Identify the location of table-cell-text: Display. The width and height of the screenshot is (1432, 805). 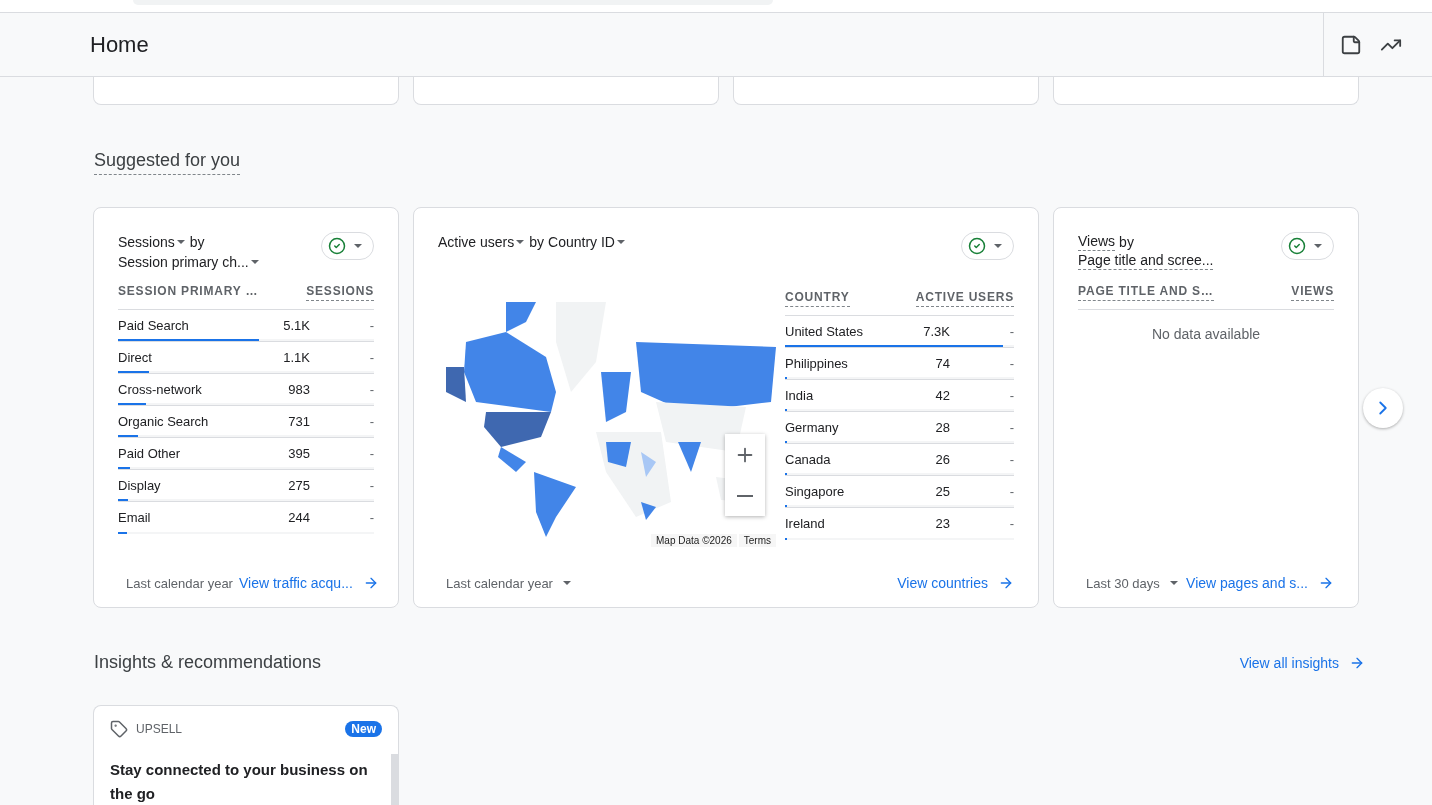
(140, 485).